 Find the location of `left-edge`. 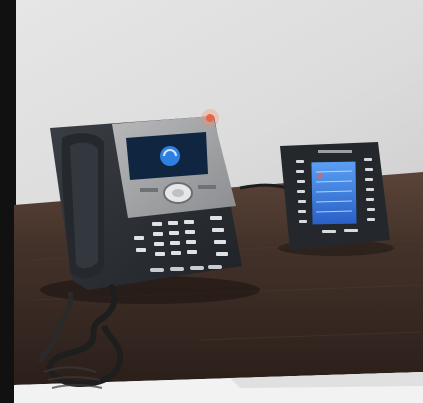

left-edge is located at coordinates (8, 201).